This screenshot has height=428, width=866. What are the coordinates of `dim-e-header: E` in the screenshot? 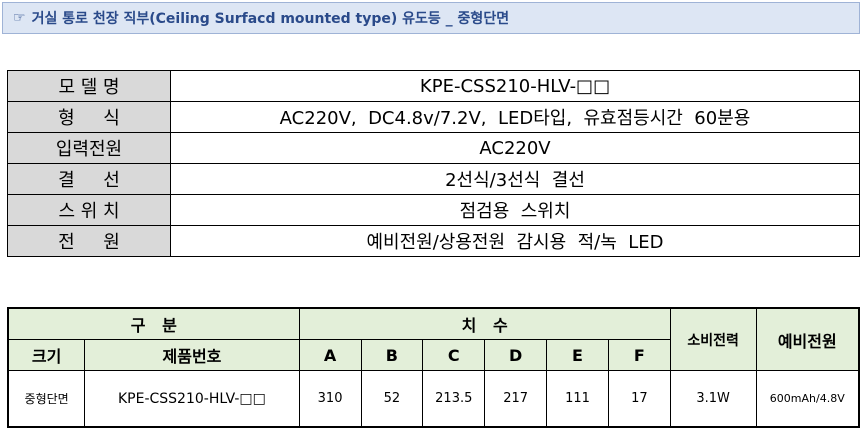 It's located at (577, 355).